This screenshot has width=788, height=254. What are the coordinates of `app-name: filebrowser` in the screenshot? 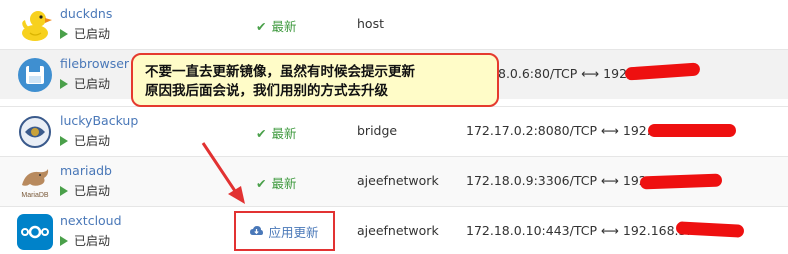 It's located at (94, 63).